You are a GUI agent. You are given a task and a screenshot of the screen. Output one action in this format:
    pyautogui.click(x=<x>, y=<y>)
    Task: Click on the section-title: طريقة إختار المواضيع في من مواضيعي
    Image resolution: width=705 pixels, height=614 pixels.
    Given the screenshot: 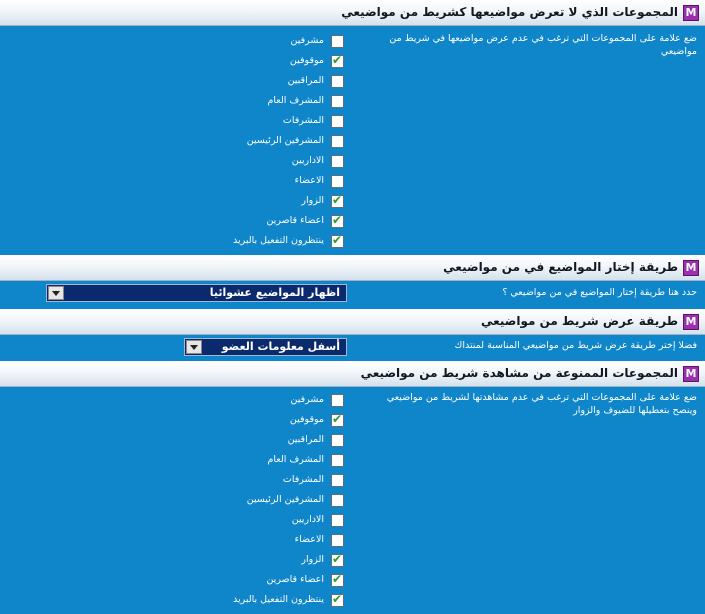 What is the action you would take?
    pyautogui.click(x=560, y=267)
    